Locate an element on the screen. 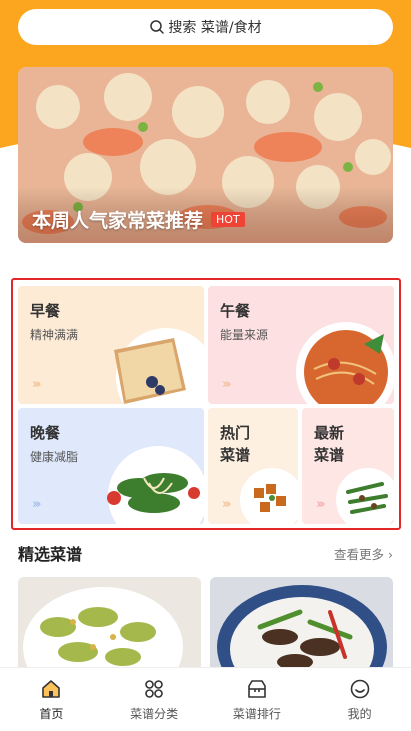 The width and height of the screenshot is (411, 731). lunch-title: 午餐 is located at coordinates (235, 311).